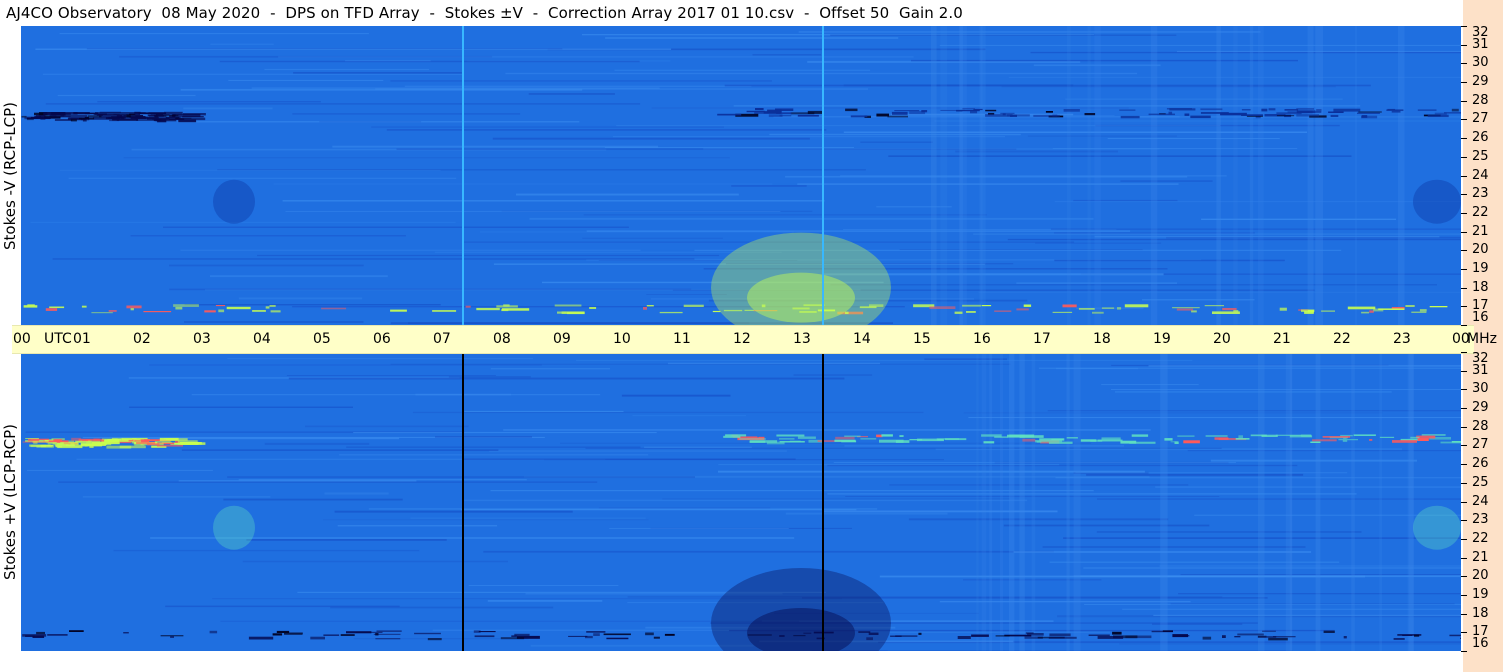 The image size is (1503, 672). Describe the element at coordinates (1480, 156) in the screenshot. I see `freq-tick-label: 25` at that location.